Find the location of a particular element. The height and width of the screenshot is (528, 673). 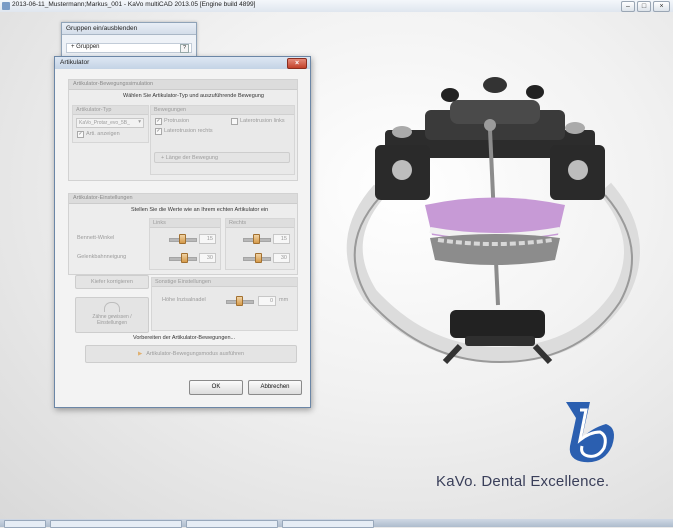

chevron-down-icon: ▾ is located at coordinates (139, 122).